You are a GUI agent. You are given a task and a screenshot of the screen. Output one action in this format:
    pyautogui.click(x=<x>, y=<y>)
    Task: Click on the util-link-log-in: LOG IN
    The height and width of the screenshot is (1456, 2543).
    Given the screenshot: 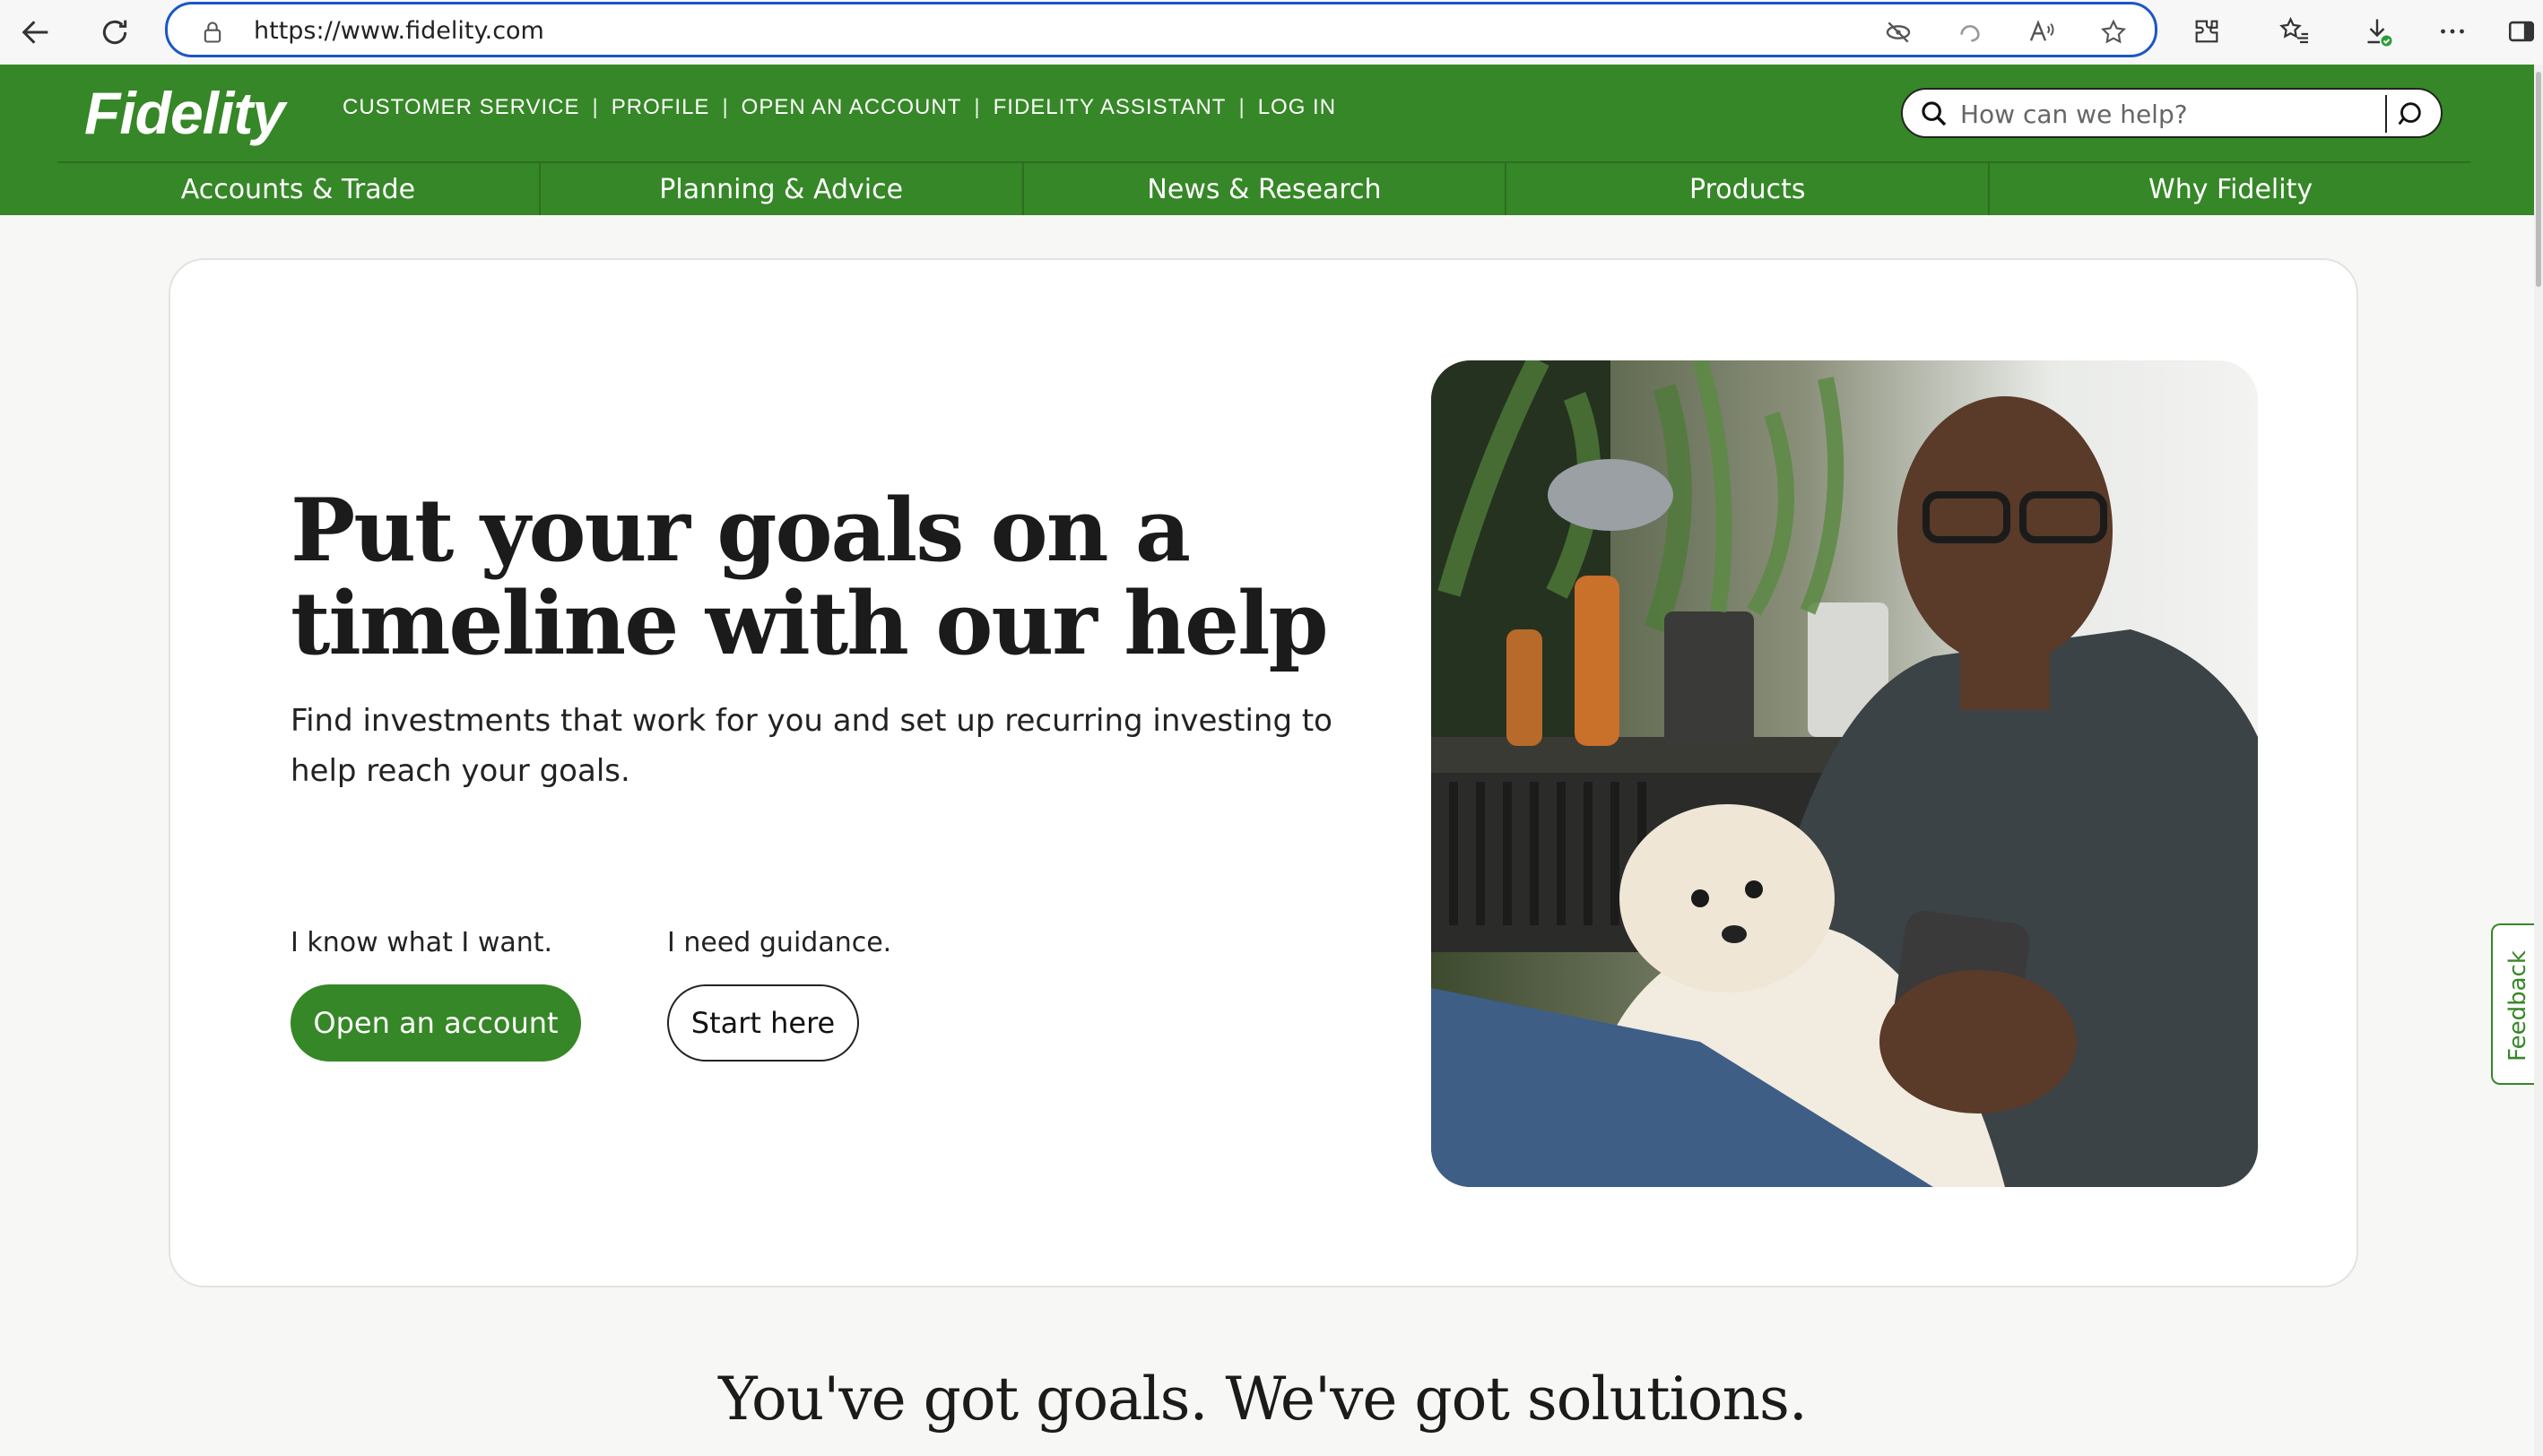 What is the action you would take?
    pyautogui.click(x=1297, y=108)
    